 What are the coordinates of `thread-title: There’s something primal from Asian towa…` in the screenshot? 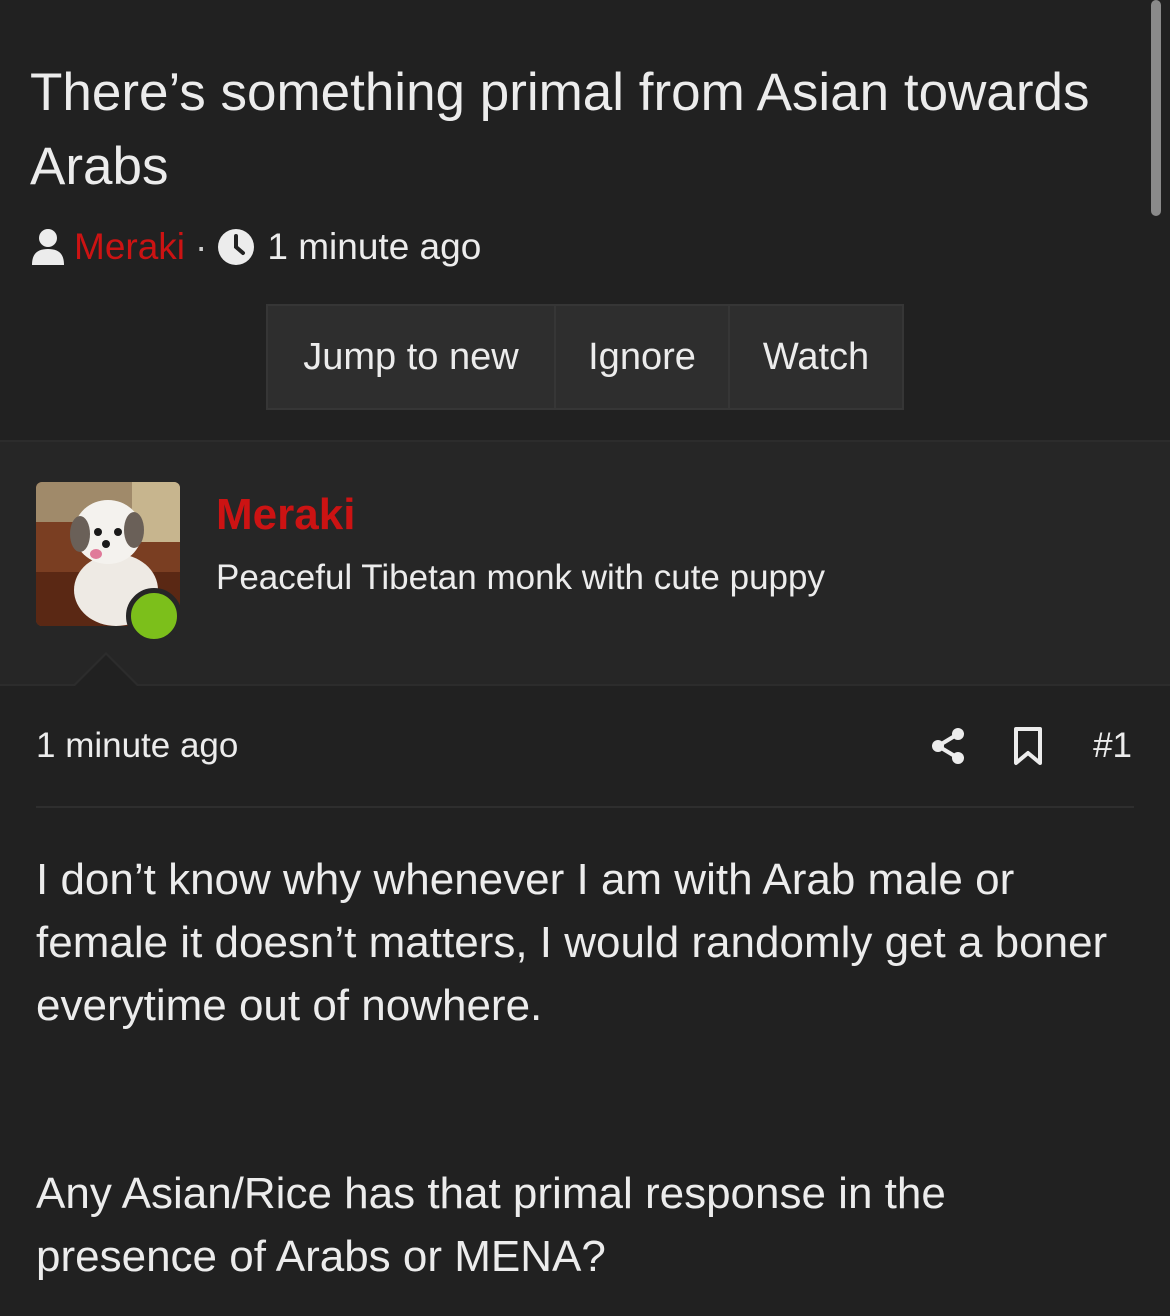 It's located at (560, 129).